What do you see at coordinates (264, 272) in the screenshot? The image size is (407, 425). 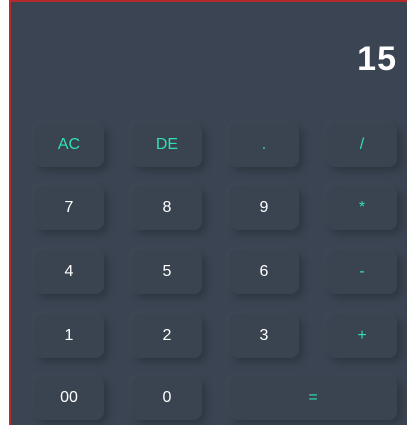 I see `digit-6-button: 6` at bounding box center [264, 272].